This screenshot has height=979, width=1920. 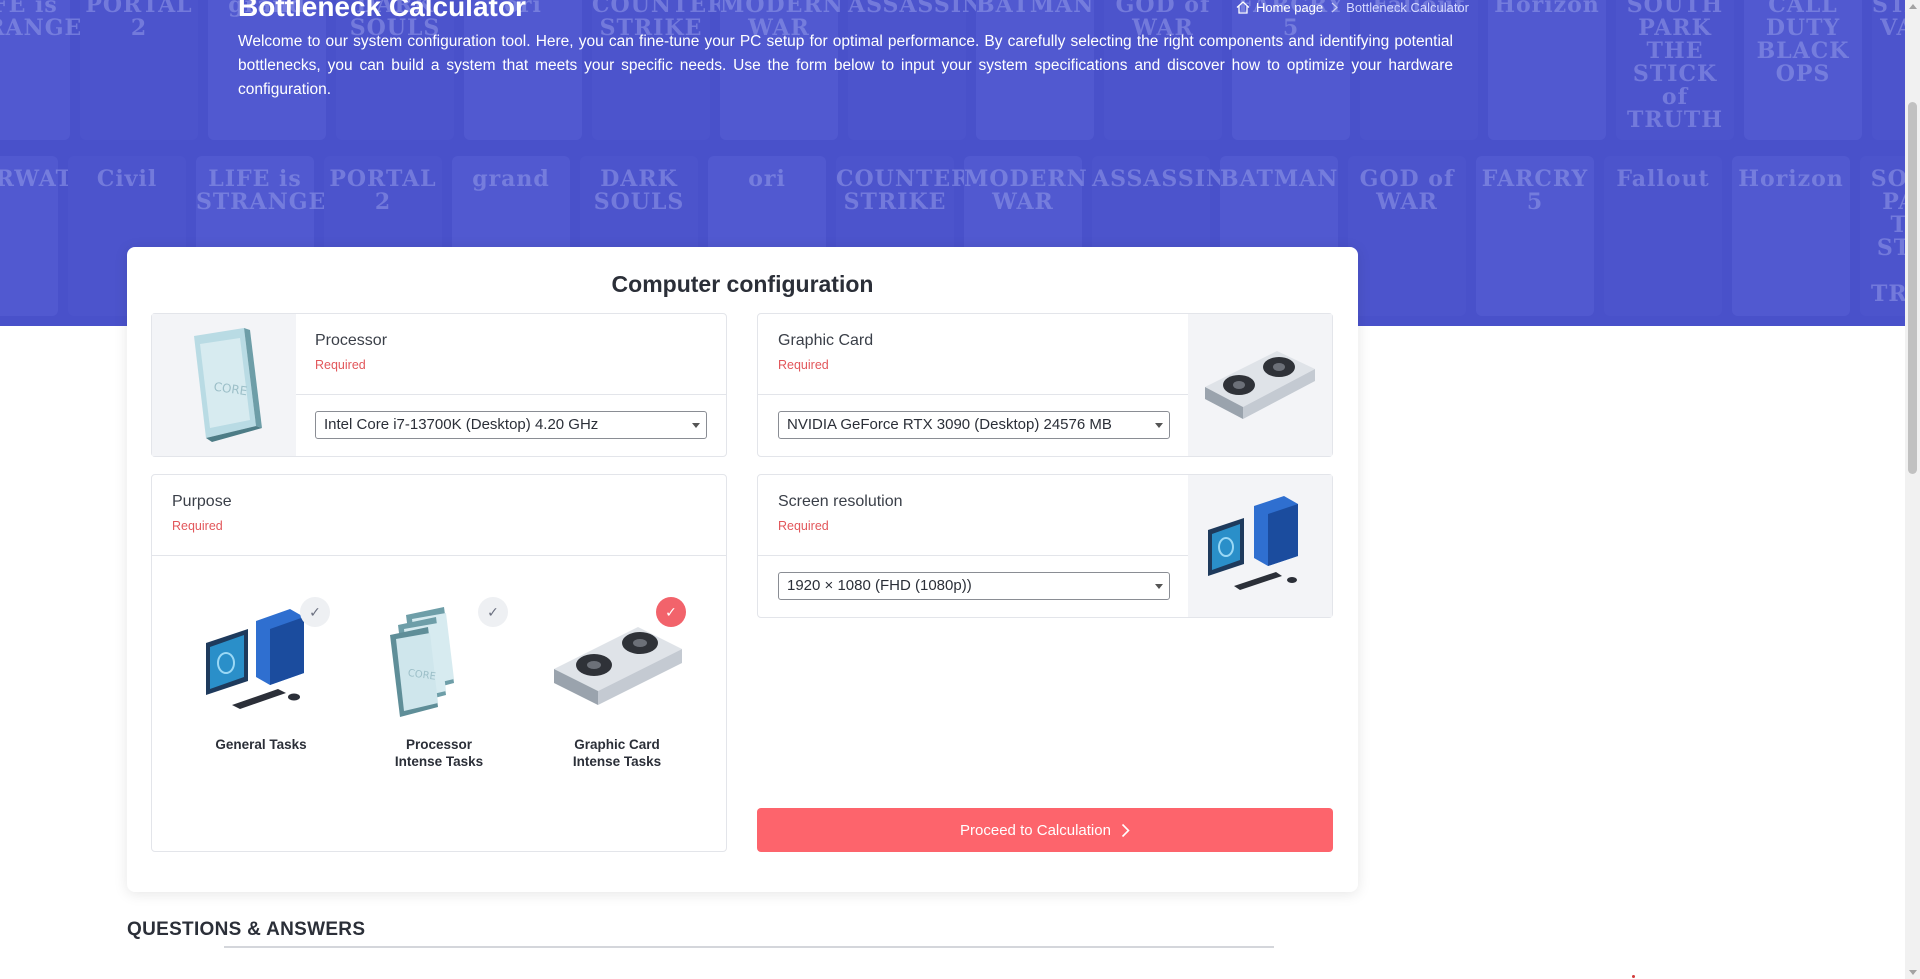 What do you see at coordinates (246, 929) in the screenshot?
I see `questions-answers-heading: QUESTIONS & ANSWERS` at bounding box center [246, 929].